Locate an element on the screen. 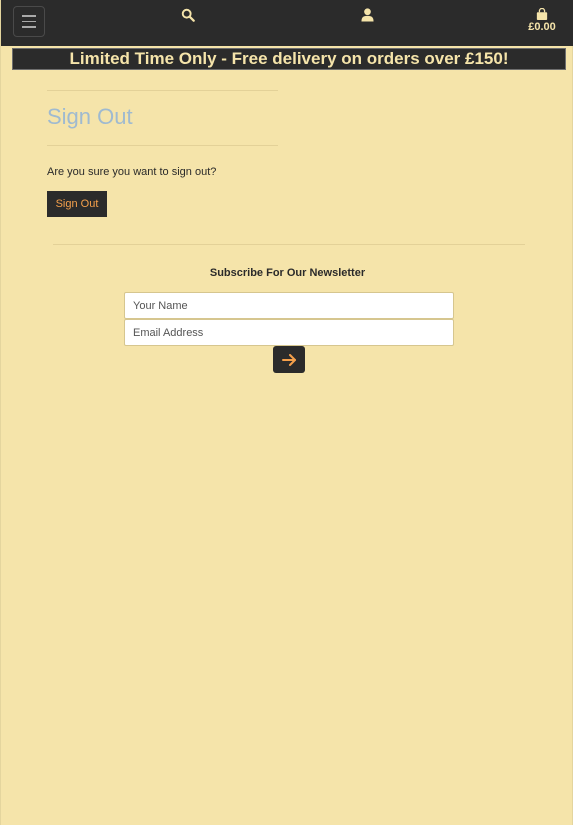  shopping-bag-icon is located at coordinates (542, 14).